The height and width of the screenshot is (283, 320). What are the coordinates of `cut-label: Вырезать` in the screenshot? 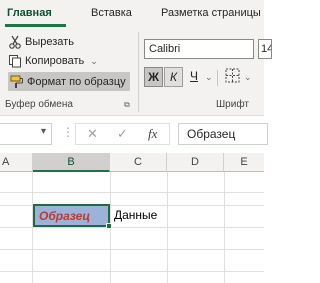 It's located at (49, 42).